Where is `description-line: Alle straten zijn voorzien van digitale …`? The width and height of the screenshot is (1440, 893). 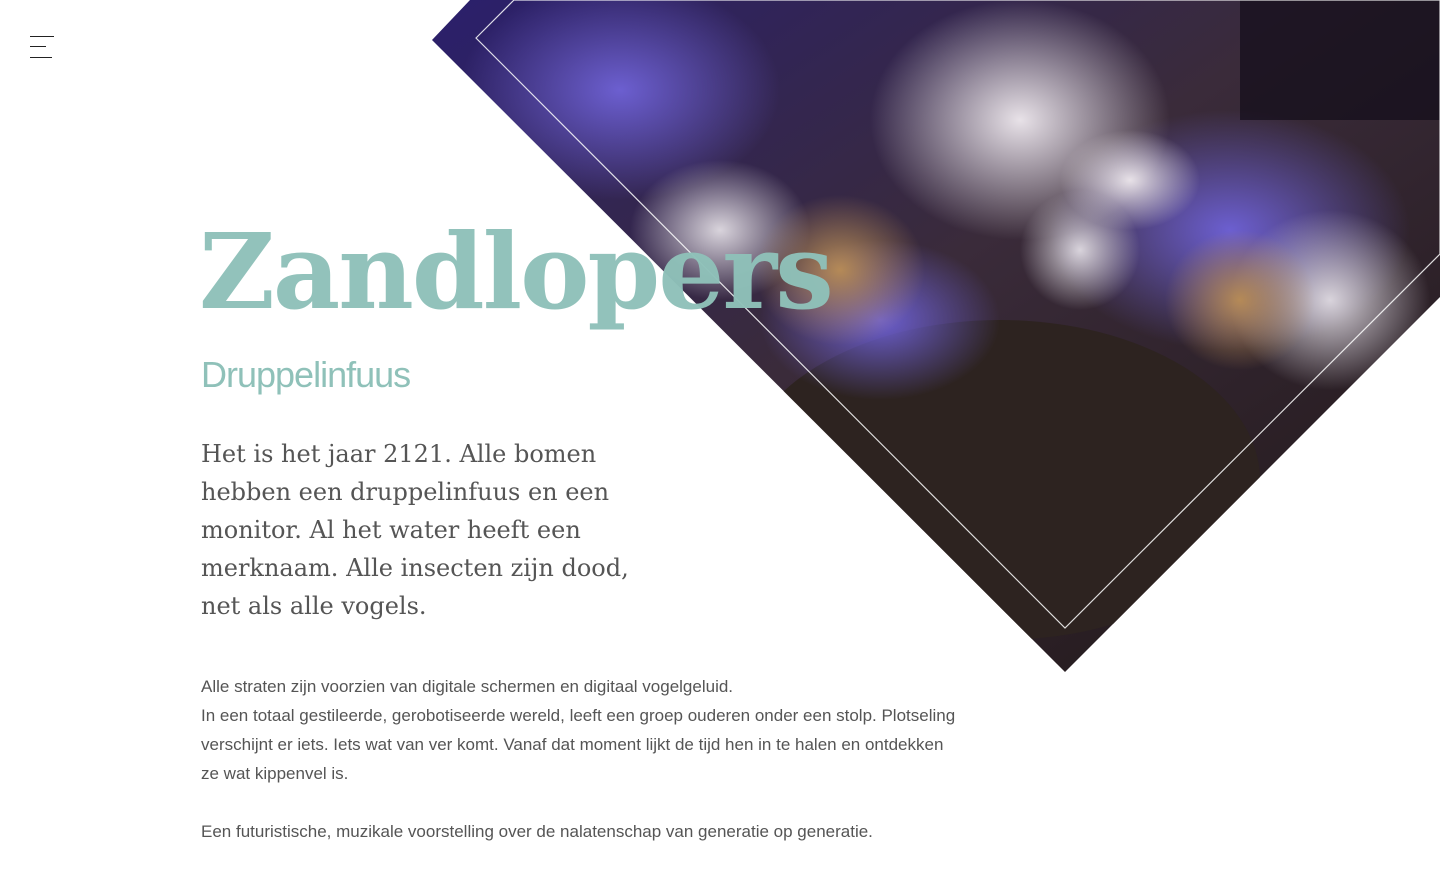 description-line: Alle straten zijn voorzien van digitale … is located at coordinates (467, 686).